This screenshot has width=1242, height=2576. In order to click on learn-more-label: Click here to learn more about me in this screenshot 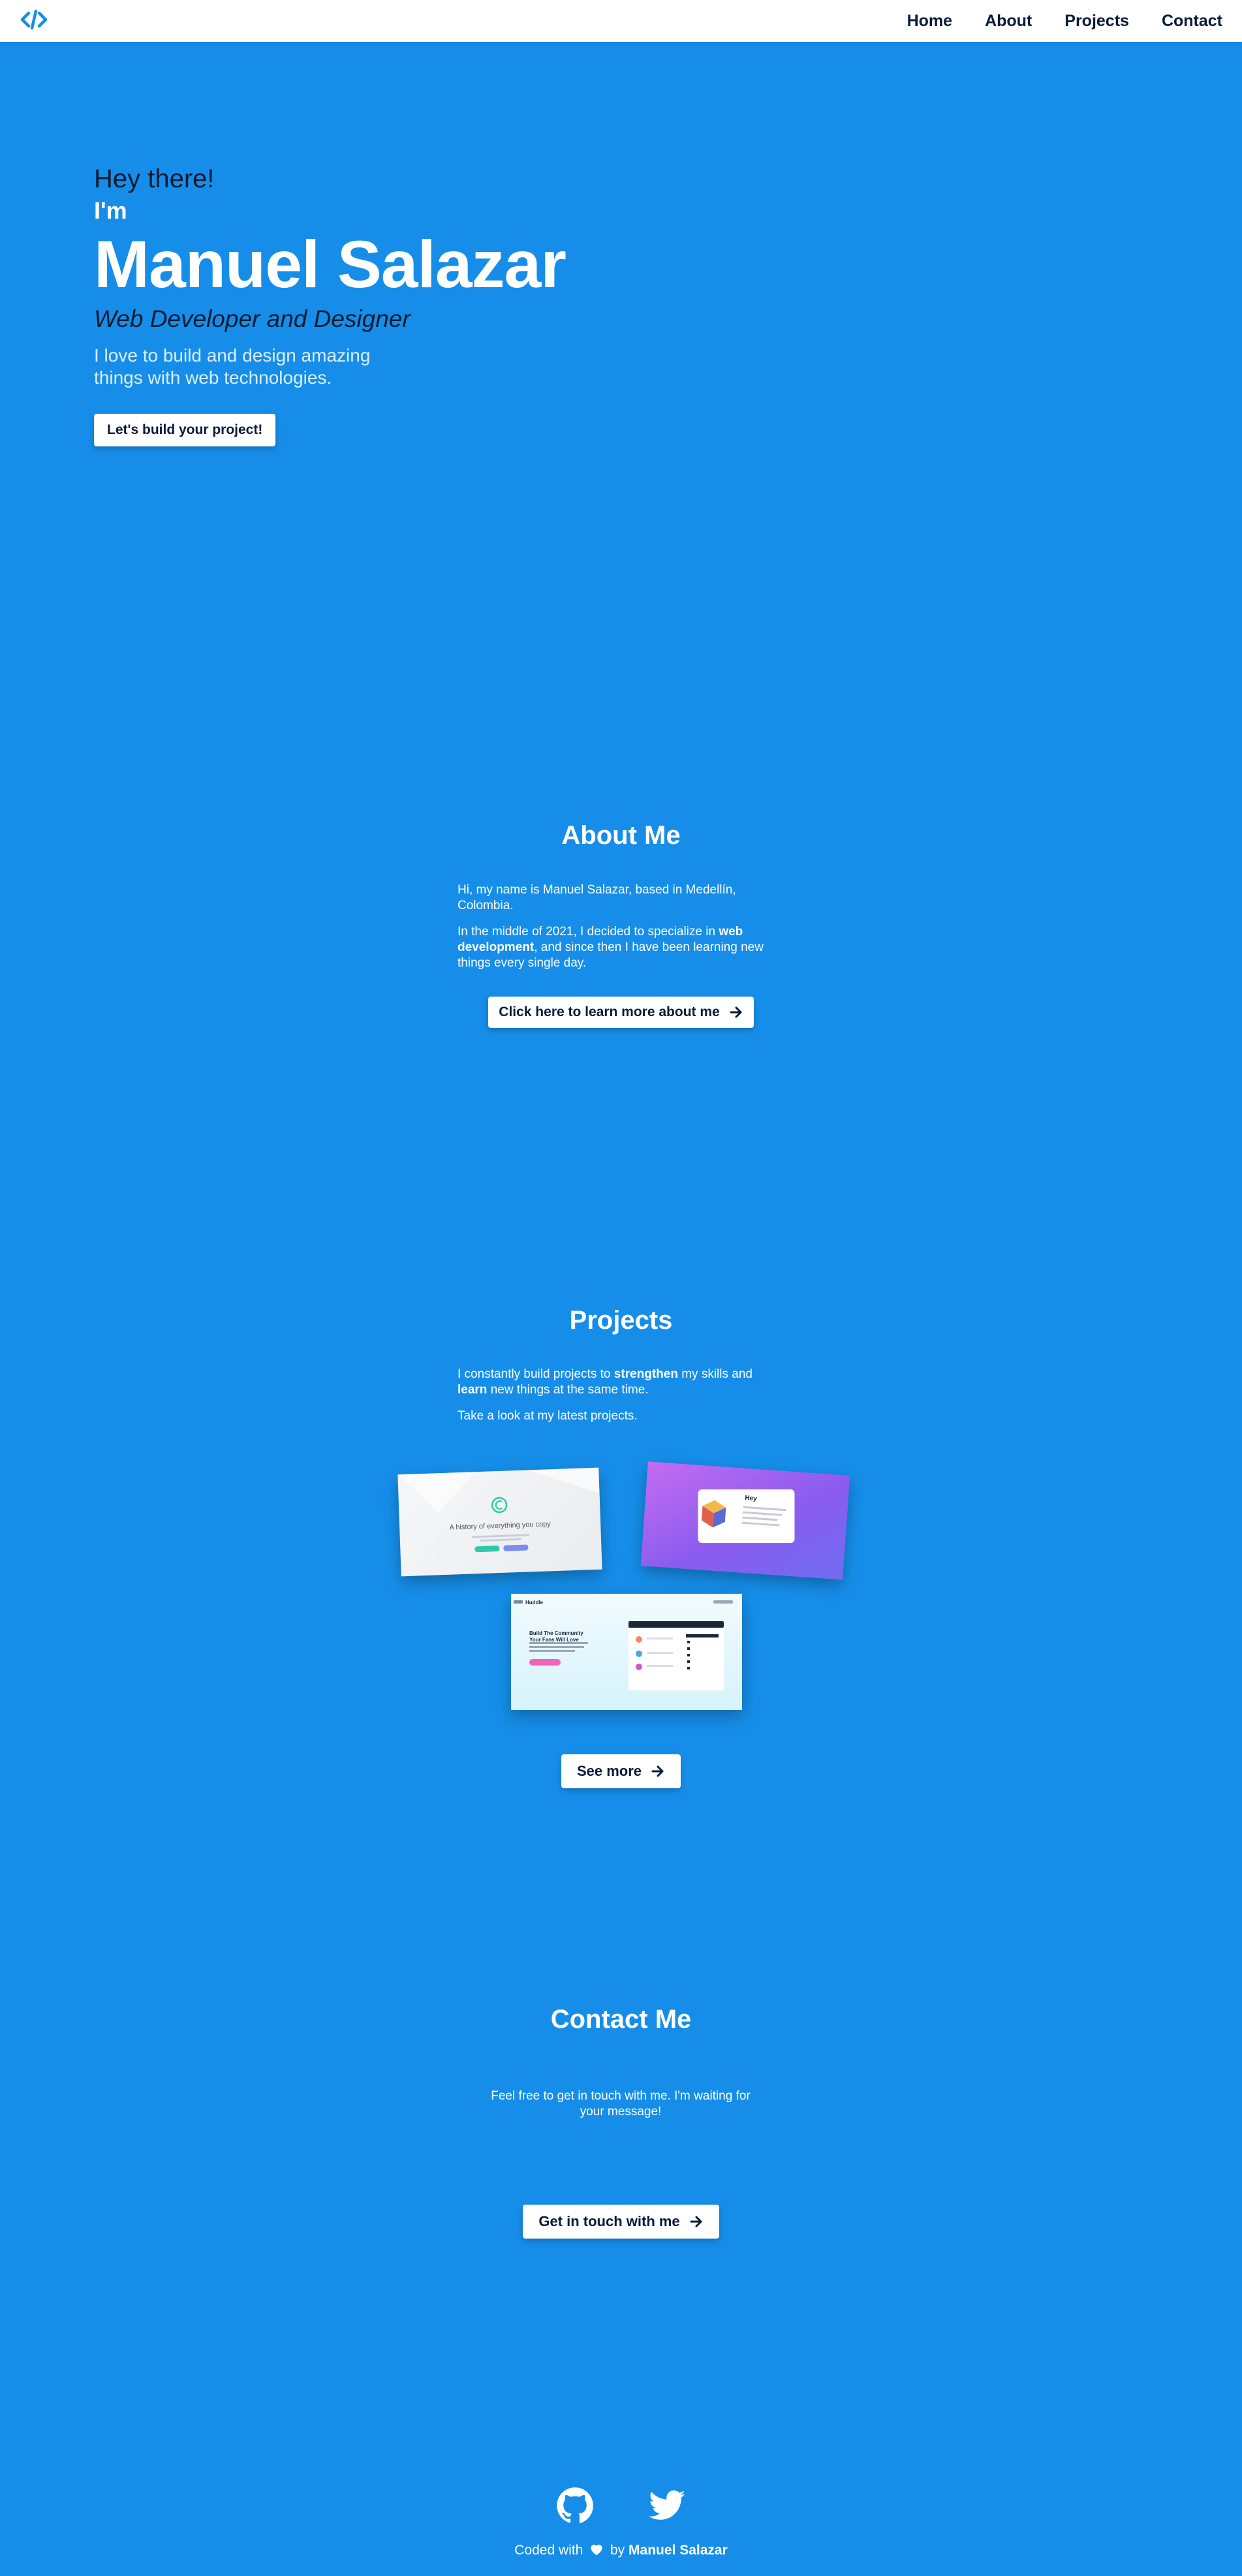, I will do `click(609, 1012)`.